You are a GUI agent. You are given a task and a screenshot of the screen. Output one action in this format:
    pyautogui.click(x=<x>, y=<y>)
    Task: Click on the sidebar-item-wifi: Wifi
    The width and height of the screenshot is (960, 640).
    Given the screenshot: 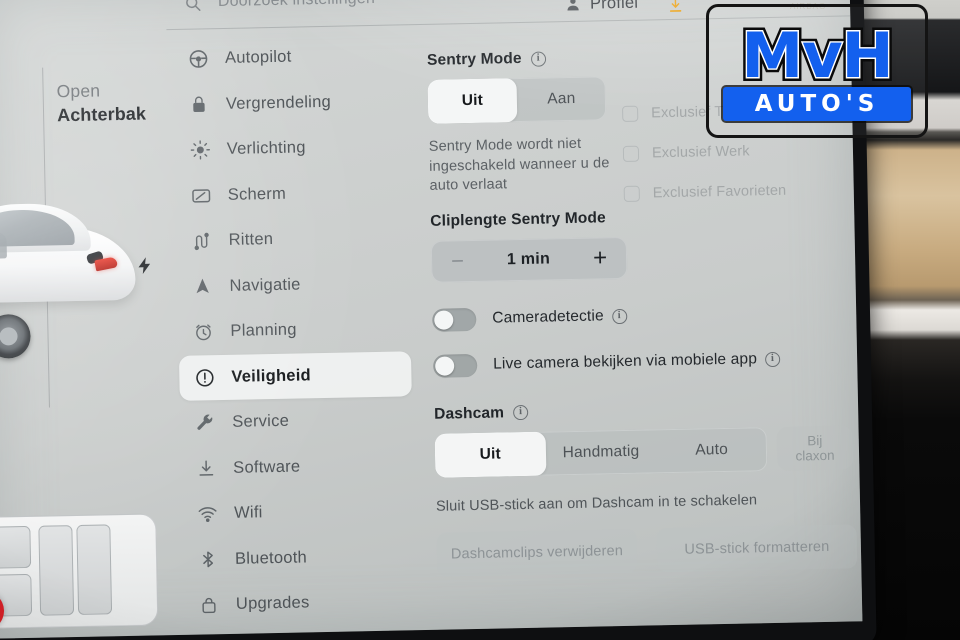 What is the action you would take?
    pyautogui.click(x=298, y=512)
    